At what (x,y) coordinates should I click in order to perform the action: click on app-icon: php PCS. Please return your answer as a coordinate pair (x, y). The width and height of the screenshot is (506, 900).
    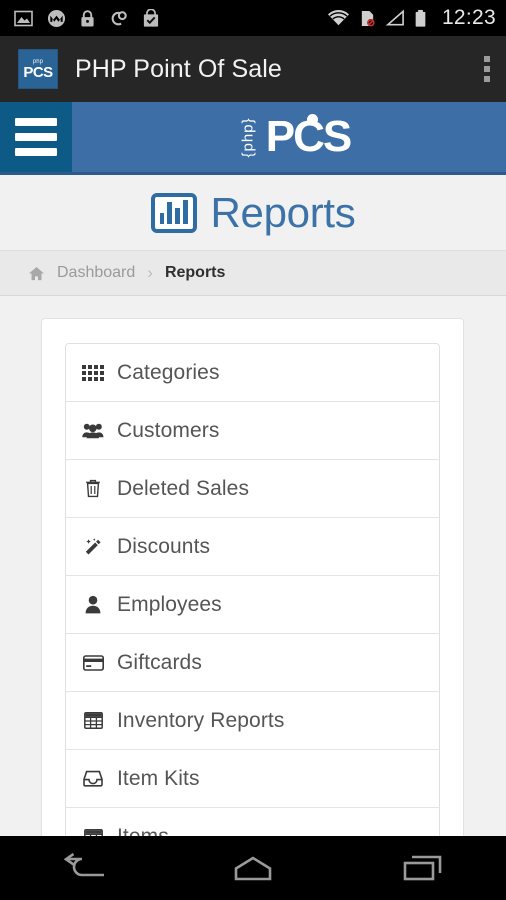
    Looking at the image, I should click on (38, 69).